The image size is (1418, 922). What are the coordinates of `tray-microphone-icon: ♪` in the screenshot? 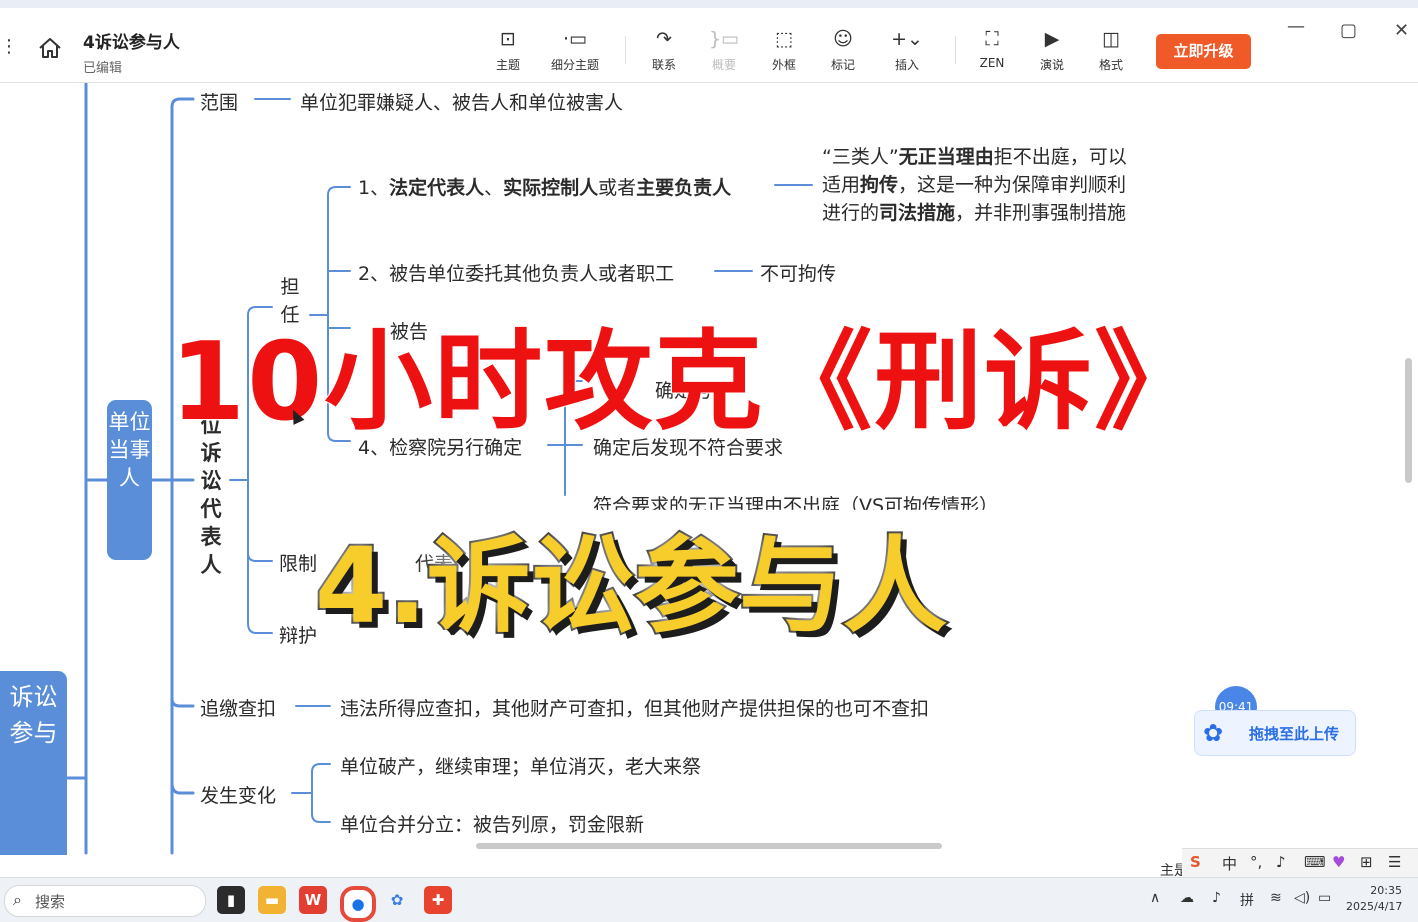 It's located at (1216, 898).